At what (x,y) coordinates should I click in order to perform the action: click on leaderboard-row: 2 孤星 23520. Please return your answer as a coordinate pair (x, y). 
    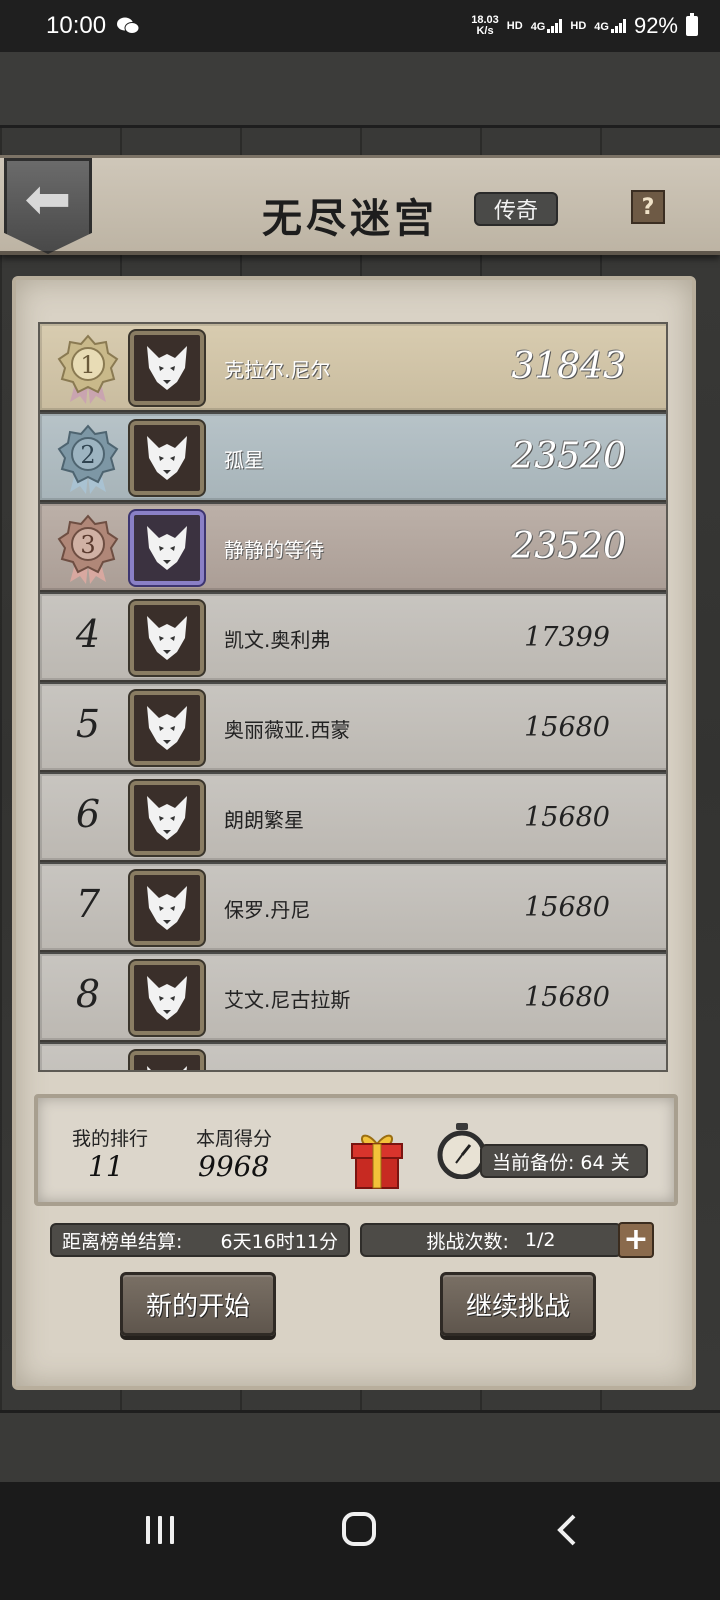
    Looking at the image, I should click on (353, 458).